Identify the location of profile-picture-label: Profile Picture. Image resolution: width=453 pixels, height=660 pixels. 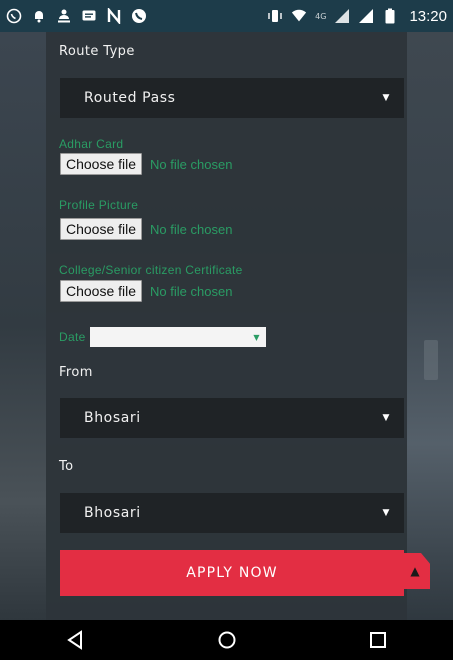
(99, 205).